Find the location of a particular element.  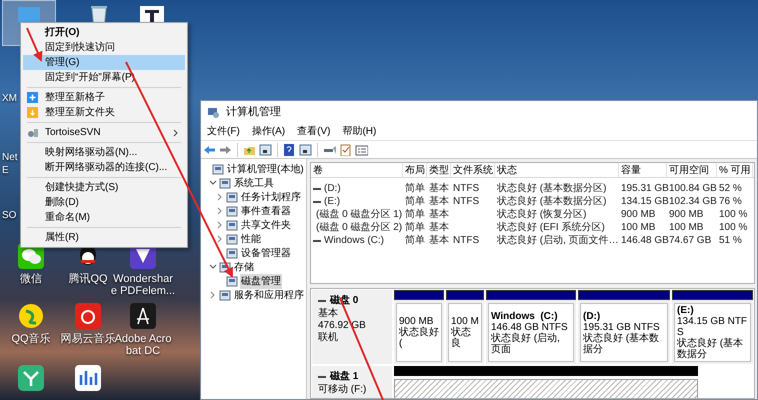

menu-item: TortoiseSVN is located at coordinates (104, 132).